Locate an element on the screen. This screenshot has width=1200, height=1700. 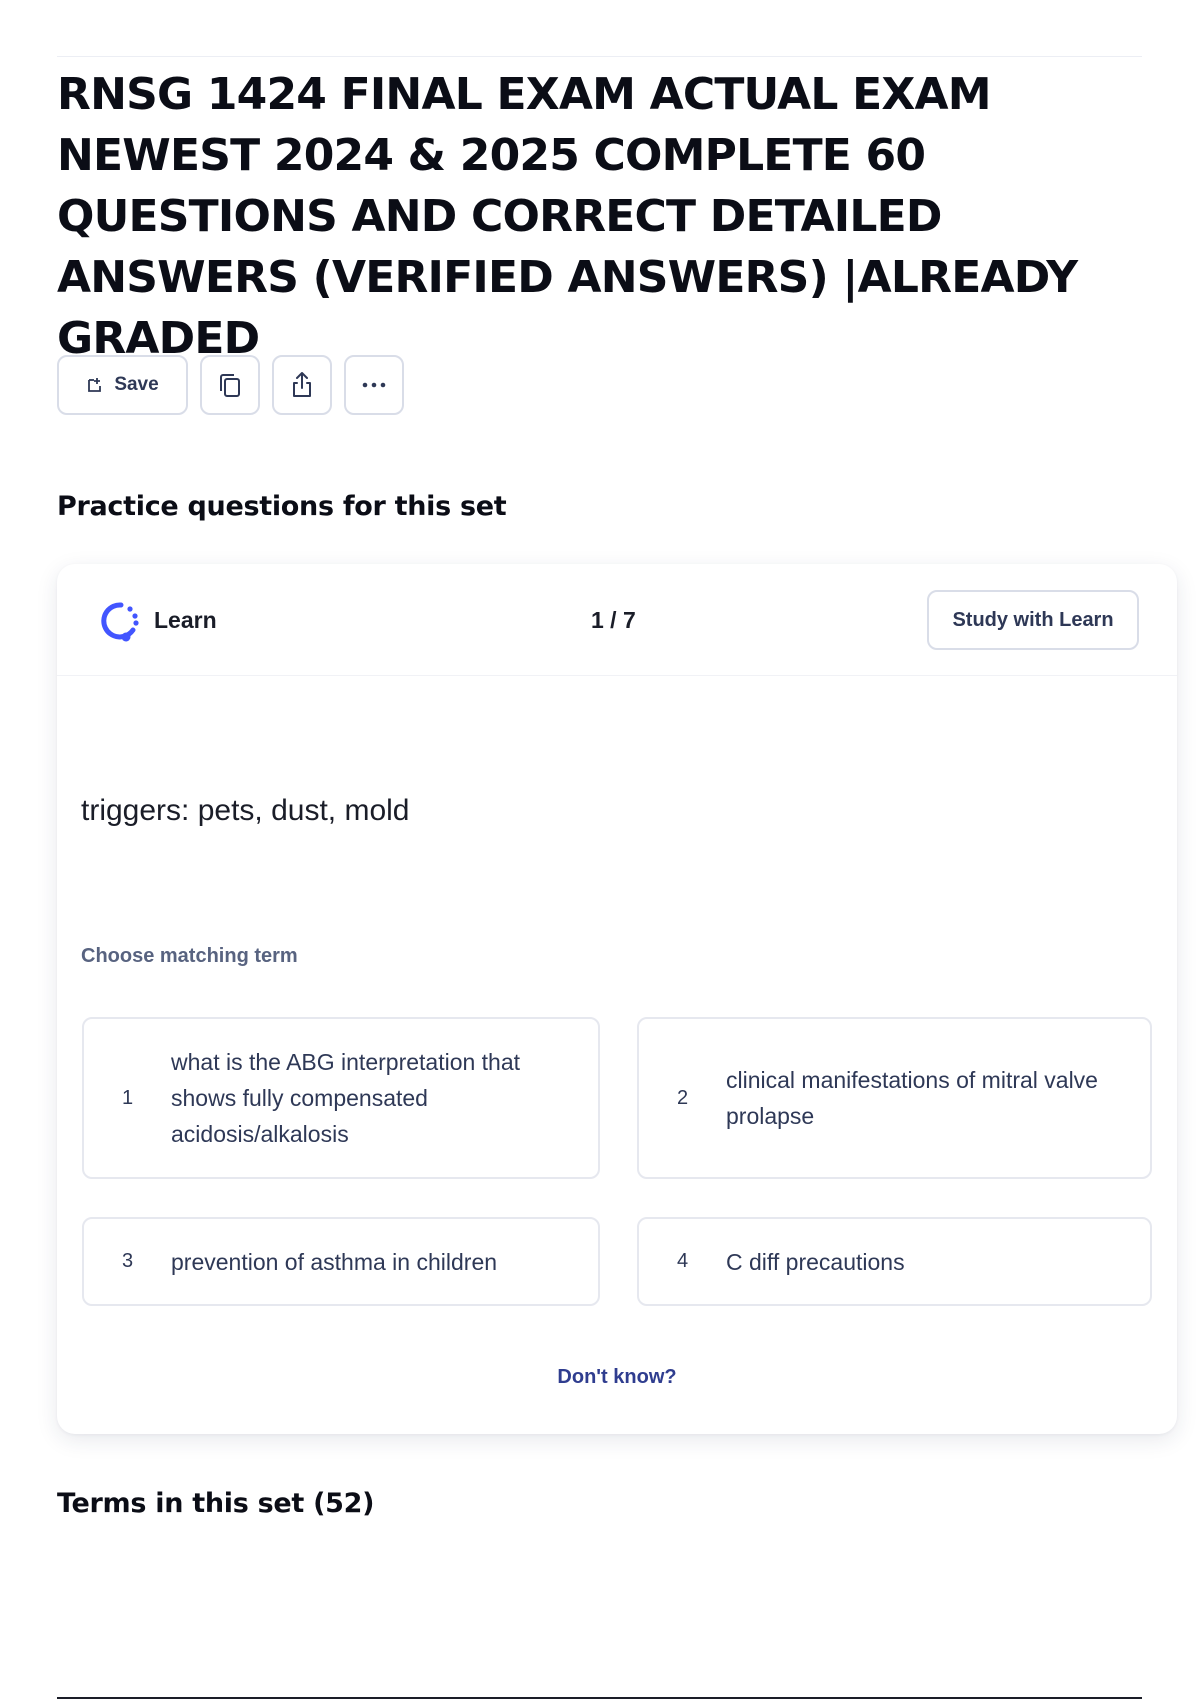
save-icon is located at coordinates (95, 385).